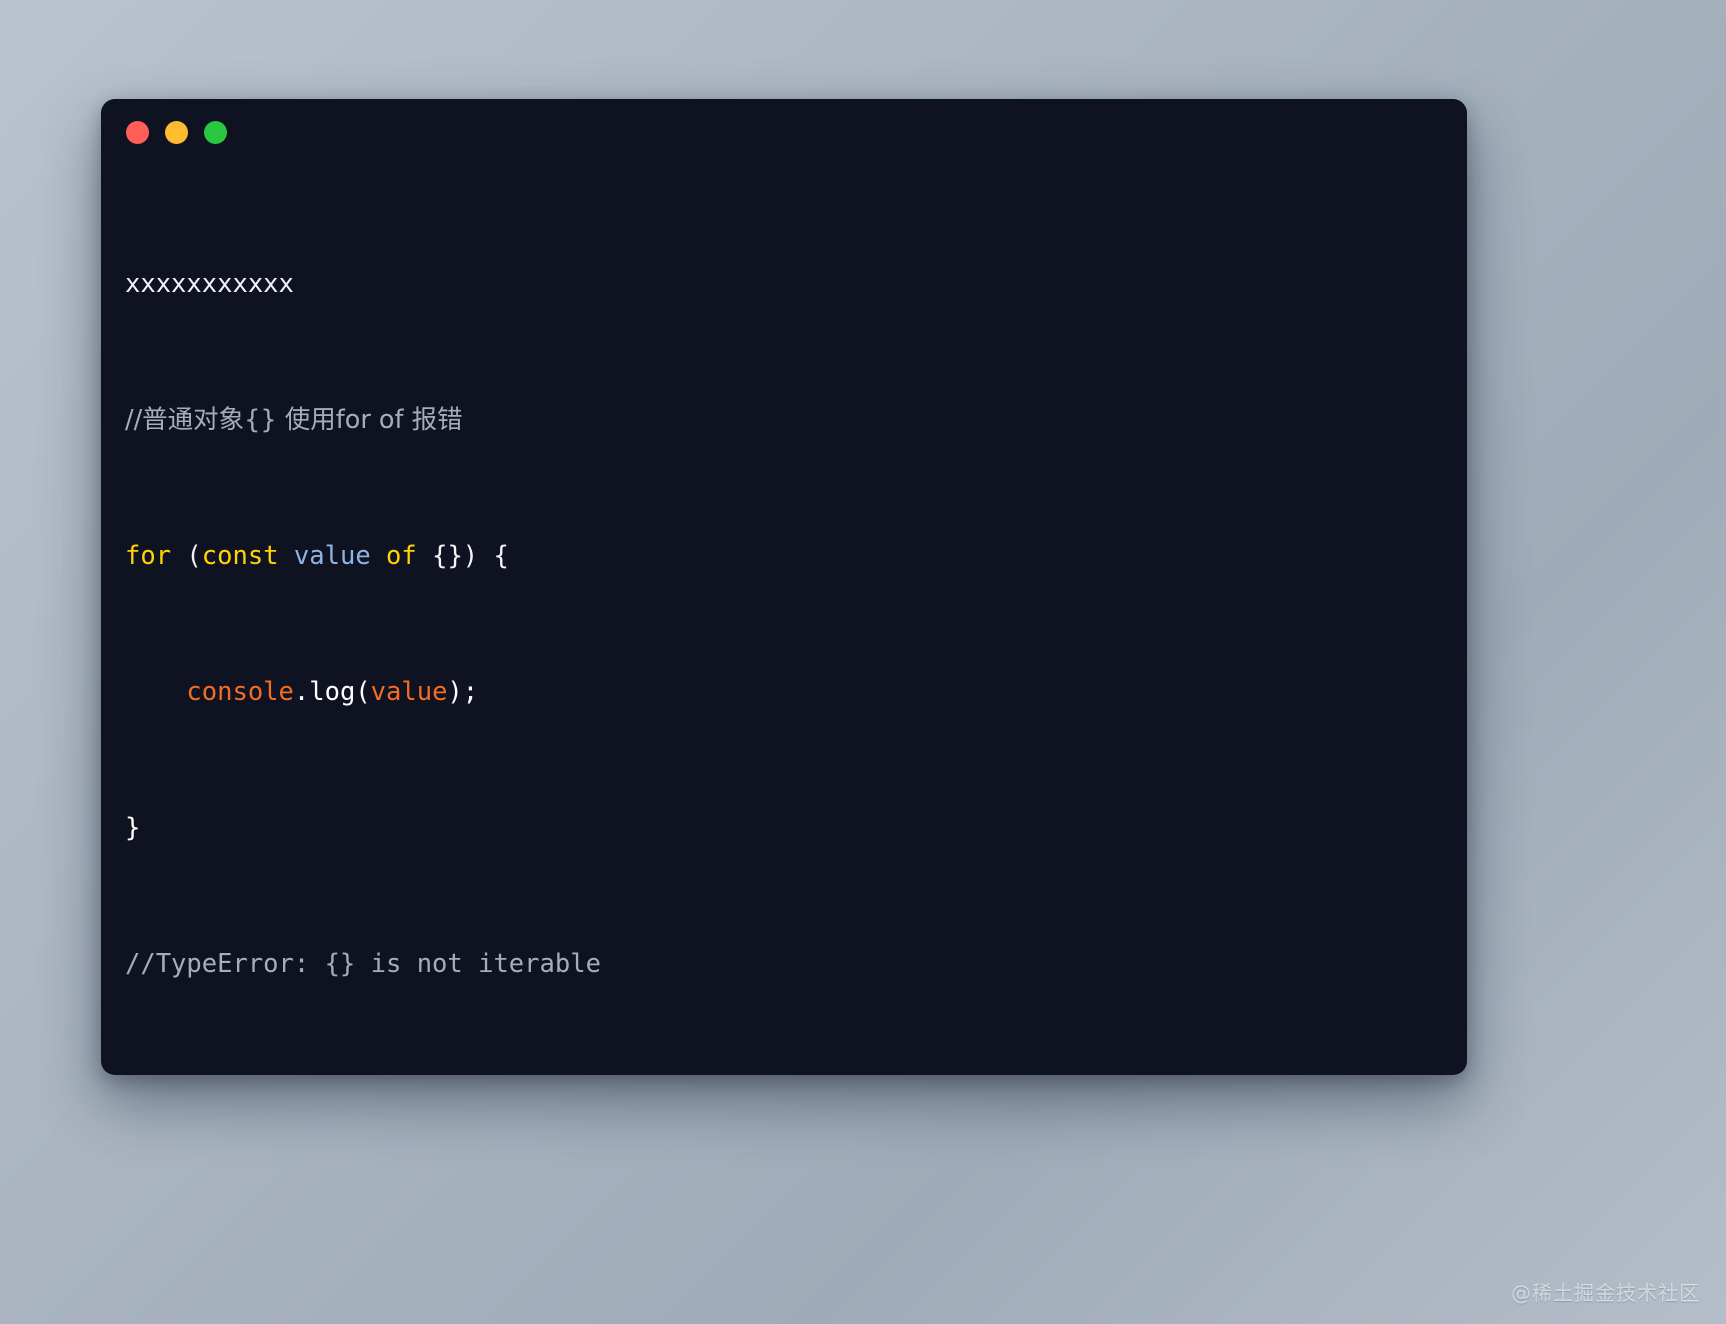  What do you see at coordinates (401, 556) in the screenshot?
I see `code-token-keyword: of` at bounding box center [401, 556].